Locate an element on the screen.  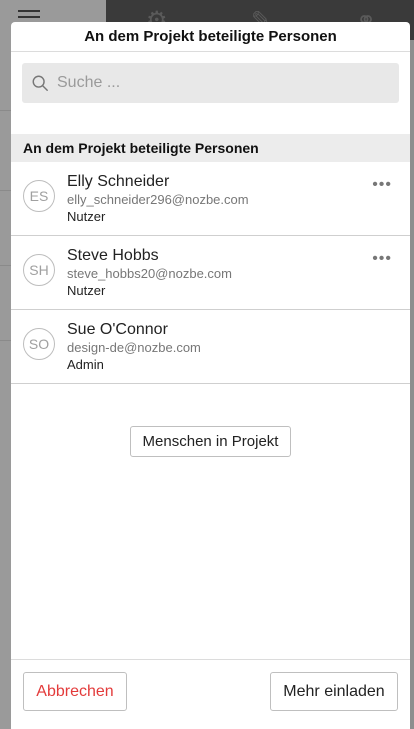
dialog-title: An dem Projekt beteiligte Personen is located at coordinates (210, 37).